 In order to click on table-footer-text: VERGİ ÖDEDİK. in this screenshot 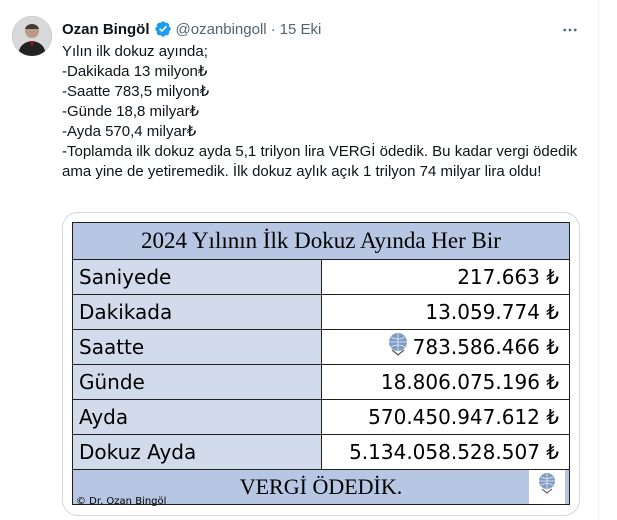, I will do `click(321, 486)`.